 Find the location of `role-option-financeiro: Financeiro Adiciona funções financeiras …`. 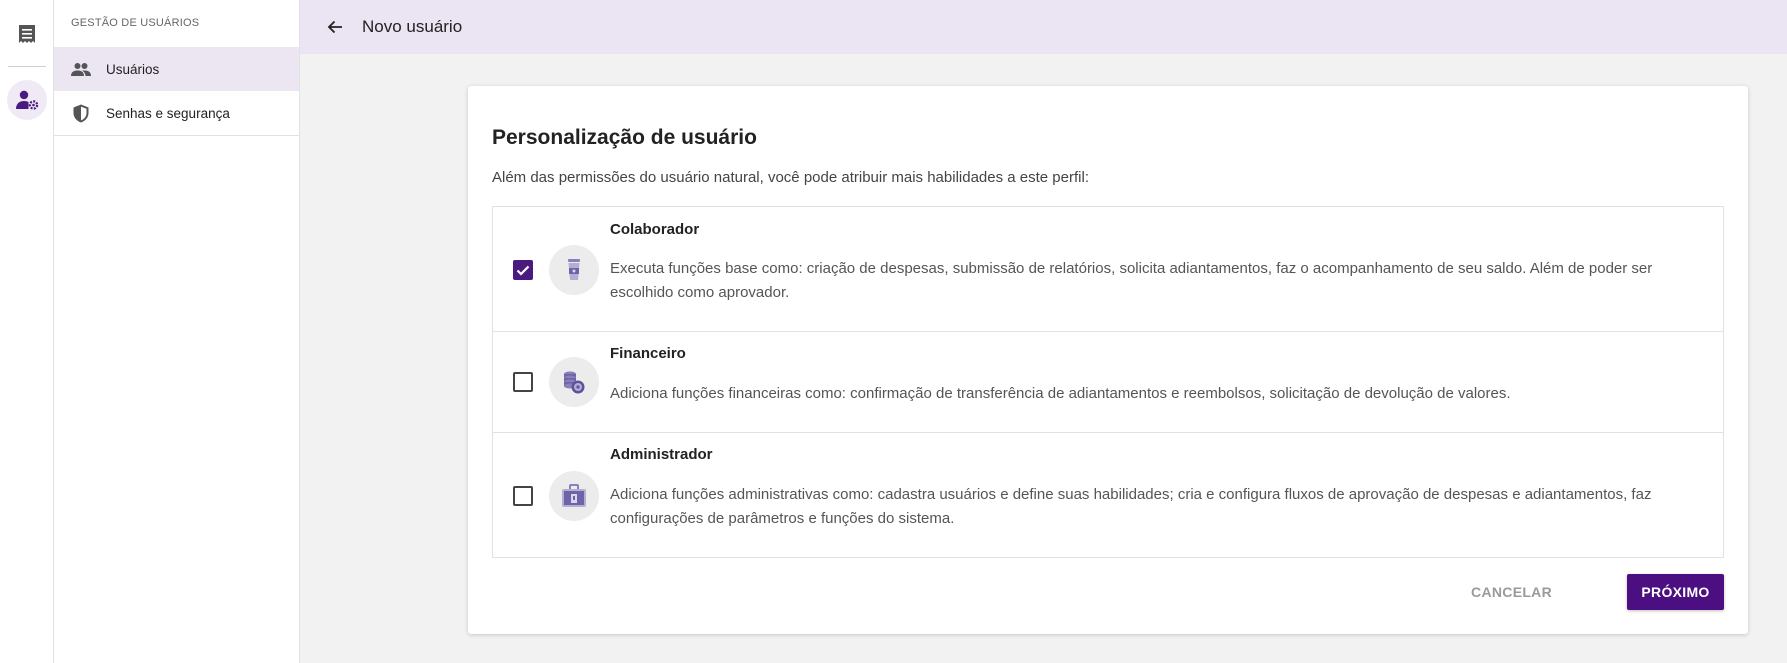

role-option-financeiro: Financeiro Adiciona funções financeiras … is located at coordinates (1108, 382).